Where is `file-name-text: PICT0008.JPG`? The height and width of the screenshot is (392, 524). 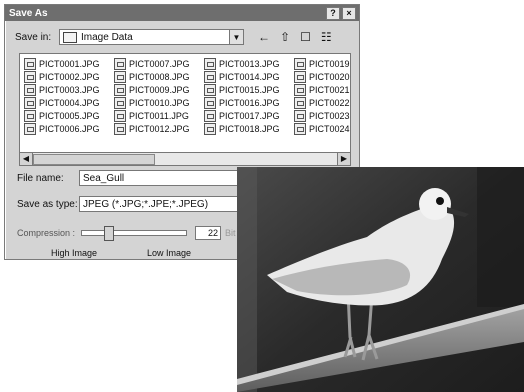 file-name-text: PICT0008.JPG is located at coordinates (159, 76).